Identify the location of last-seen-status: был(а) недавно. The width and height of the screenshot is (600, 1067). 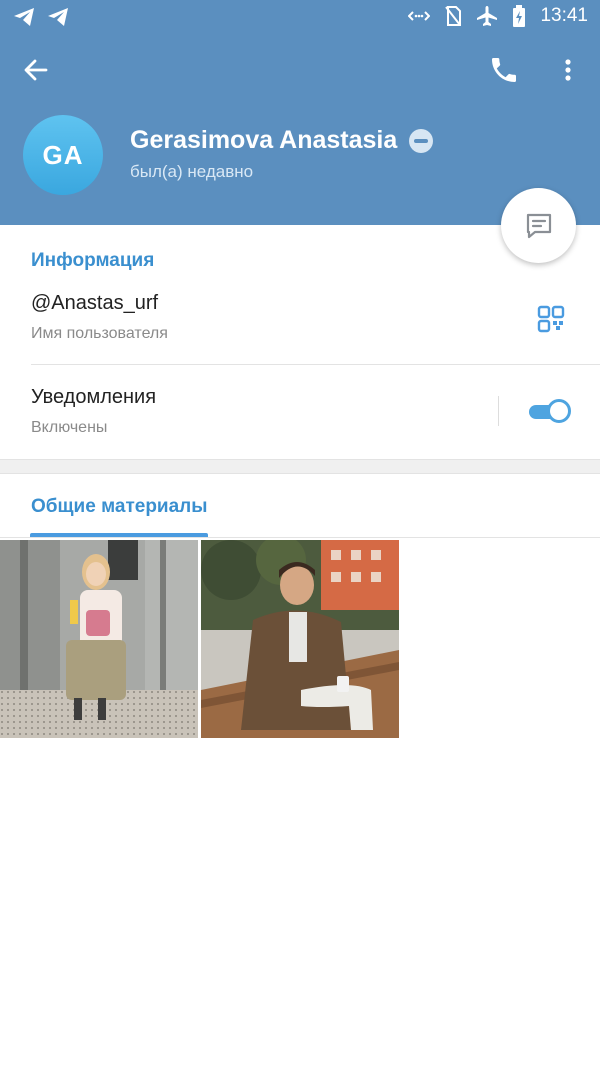
(192, 171).